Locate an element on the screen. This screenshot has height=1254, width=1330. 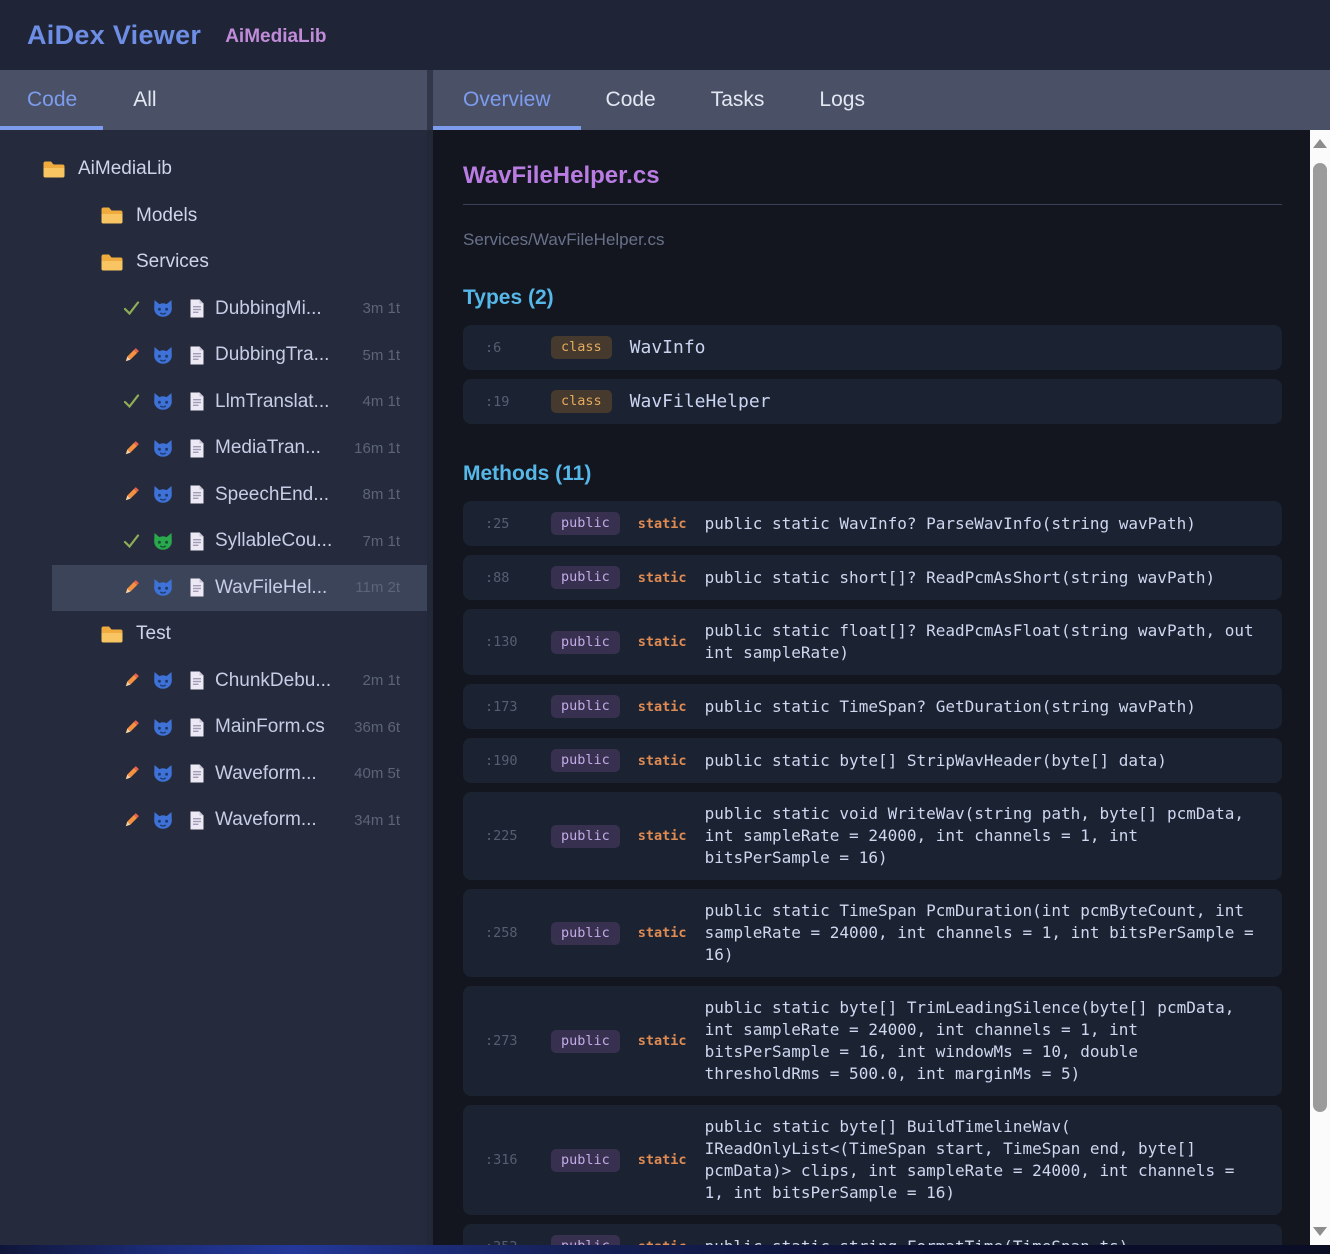
tree-item-age: 40m 5t is located at coordinates (377, 774).